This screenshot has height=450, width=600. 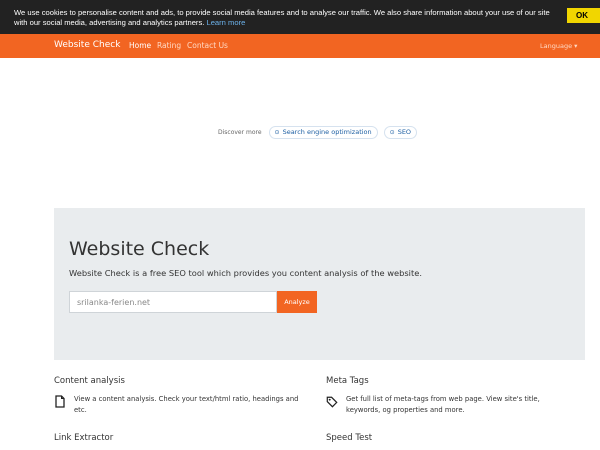 I want to click on tag-icon, so click(x=332, y=402).